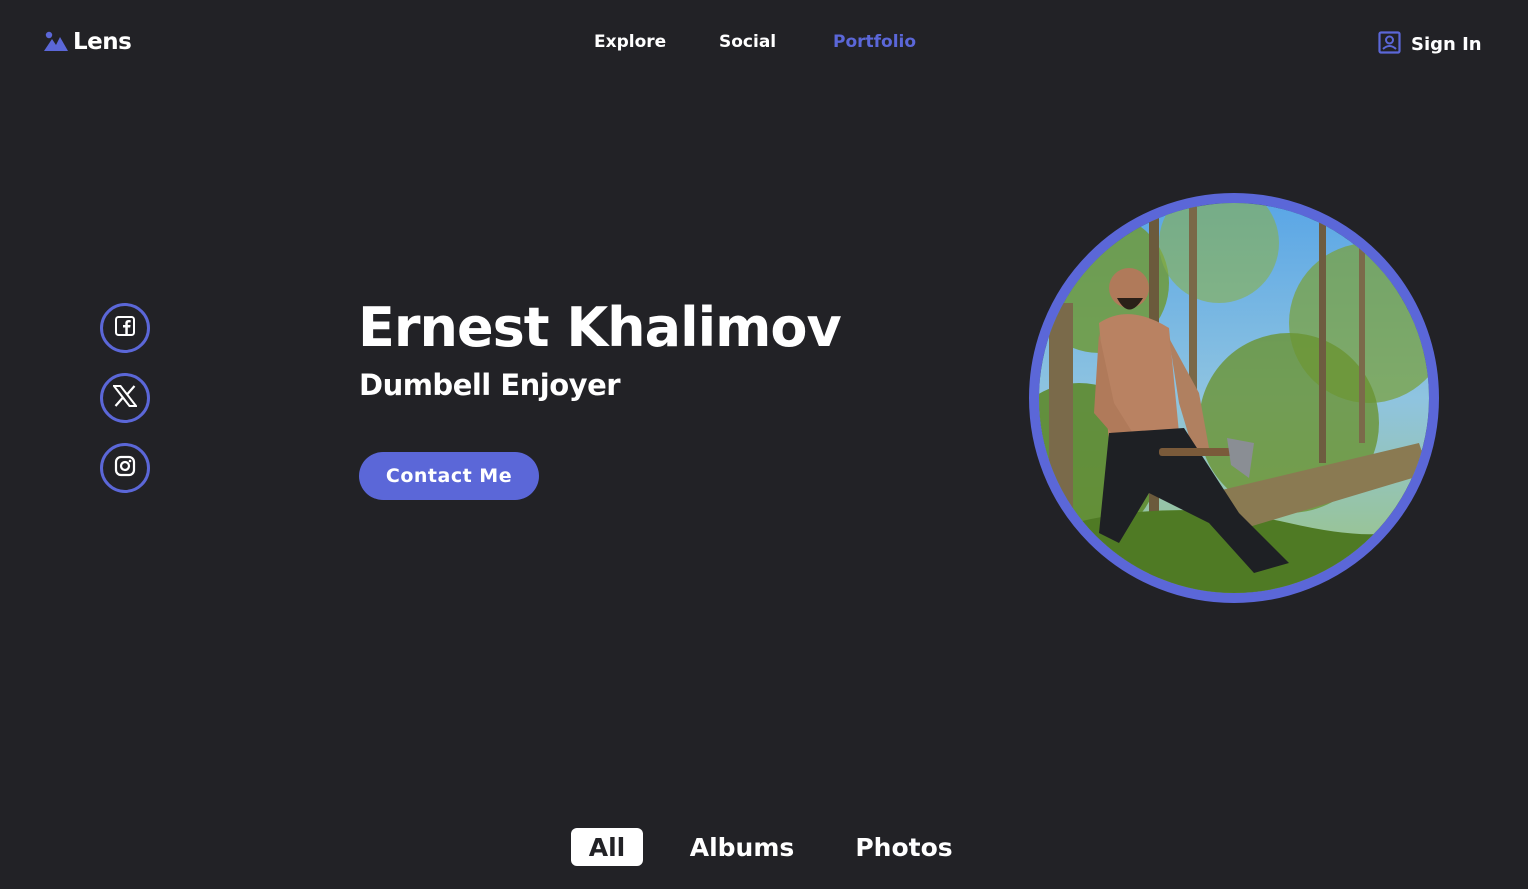  I want to click on x-icon, so click(125, 398).